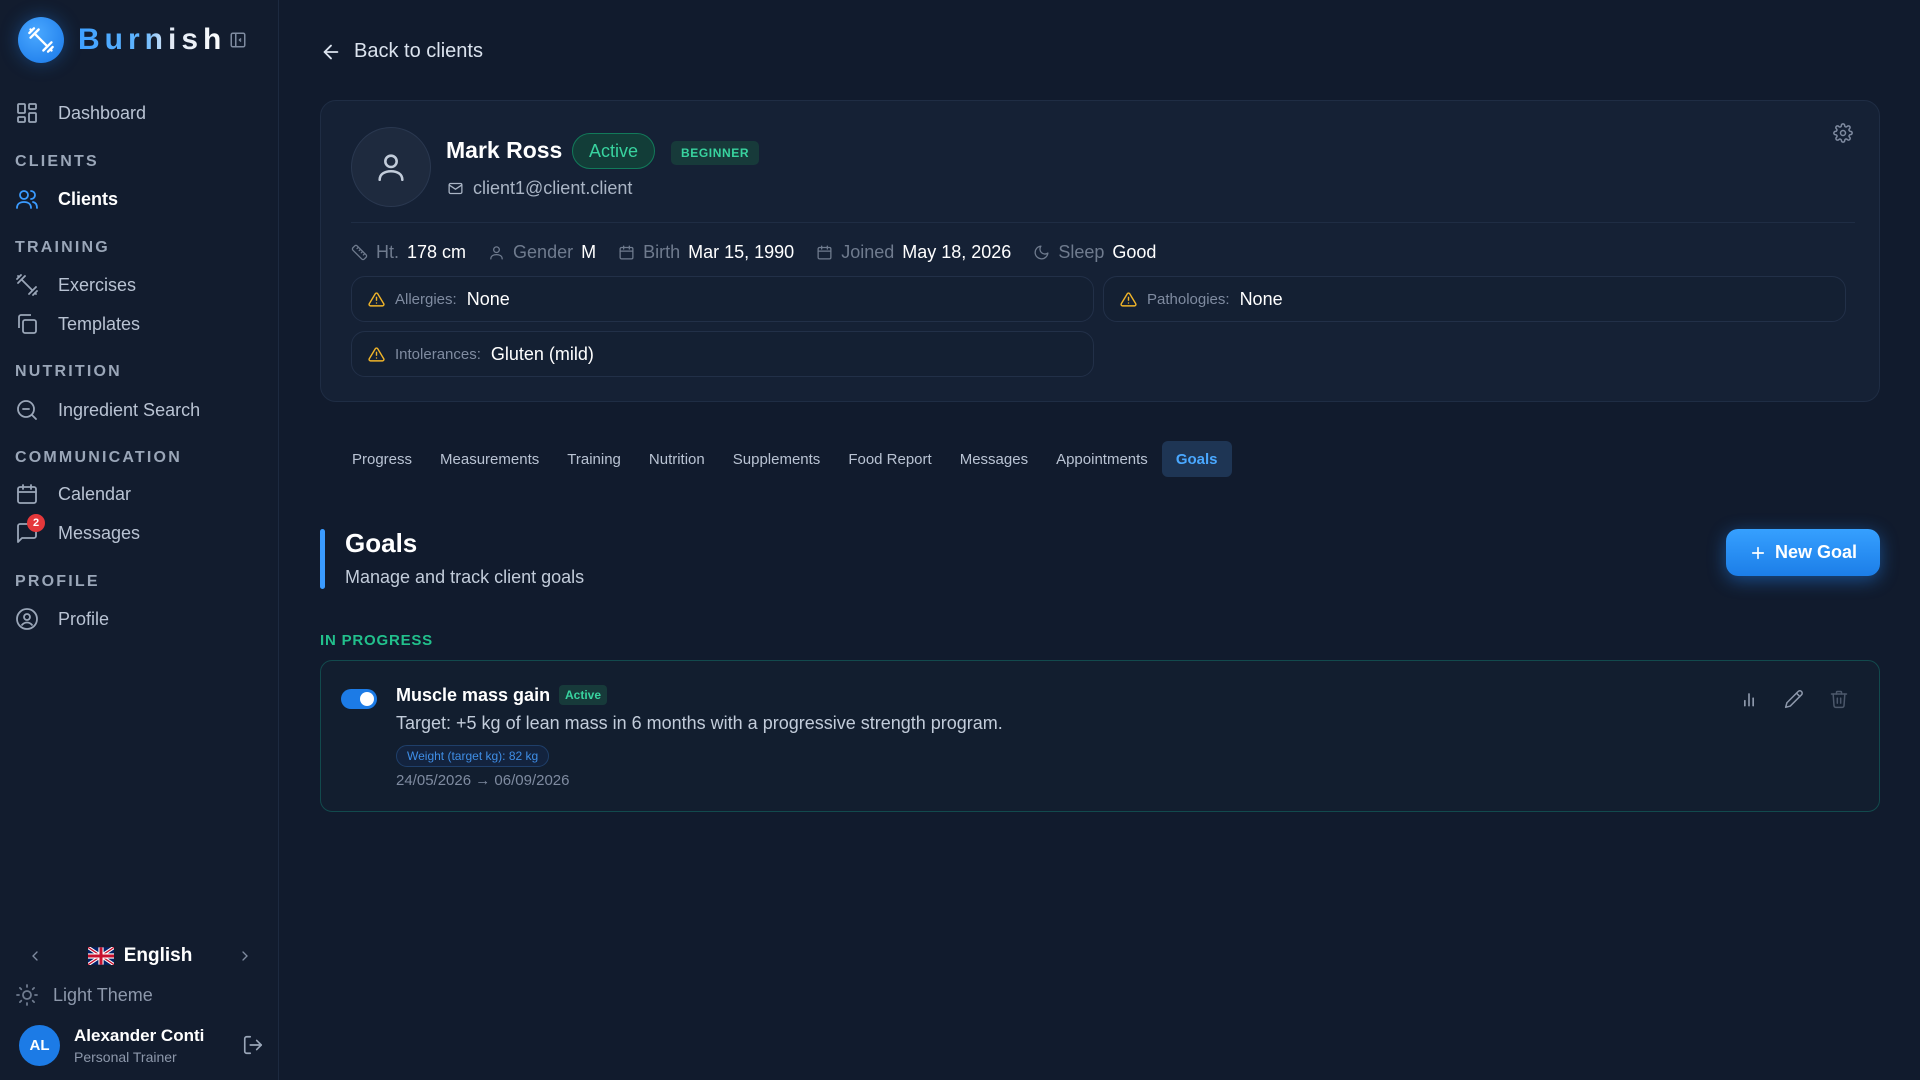  What do you see at coordinates (868, 251) in the screenshot?
I see `stat-label: Joined` at bounding box center [868, 251].